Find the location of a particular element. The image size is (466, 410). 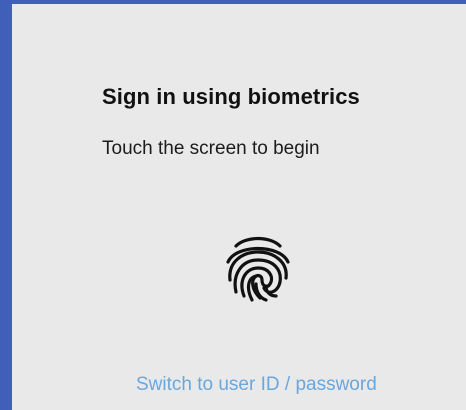

switch-to-password-link: Switch to user ID / password is located at coordinates (256, 385).